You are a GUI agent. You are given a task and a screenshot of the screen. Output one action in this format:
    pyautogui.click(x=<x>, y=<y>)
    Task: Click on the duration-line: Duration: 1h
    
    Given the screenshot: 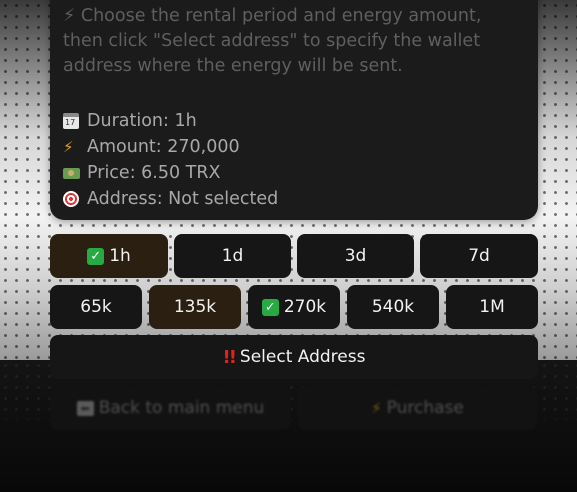 What is the action you would take?
    pyautogui.click(x=170, y=121)
    